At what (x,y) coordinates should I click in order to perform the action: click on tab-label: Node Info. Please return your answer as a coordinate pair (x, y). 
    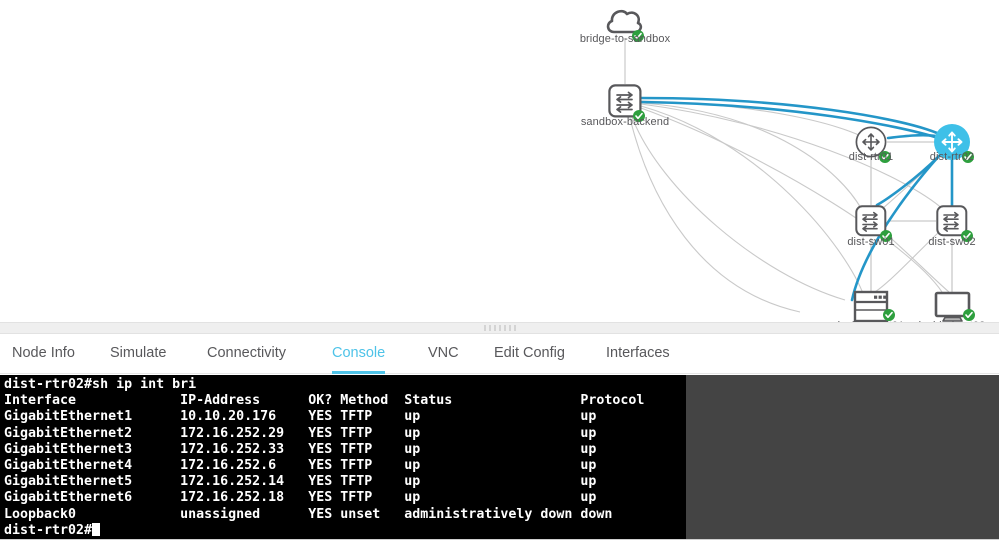
    Looking at the image, I should click on (43, 353).